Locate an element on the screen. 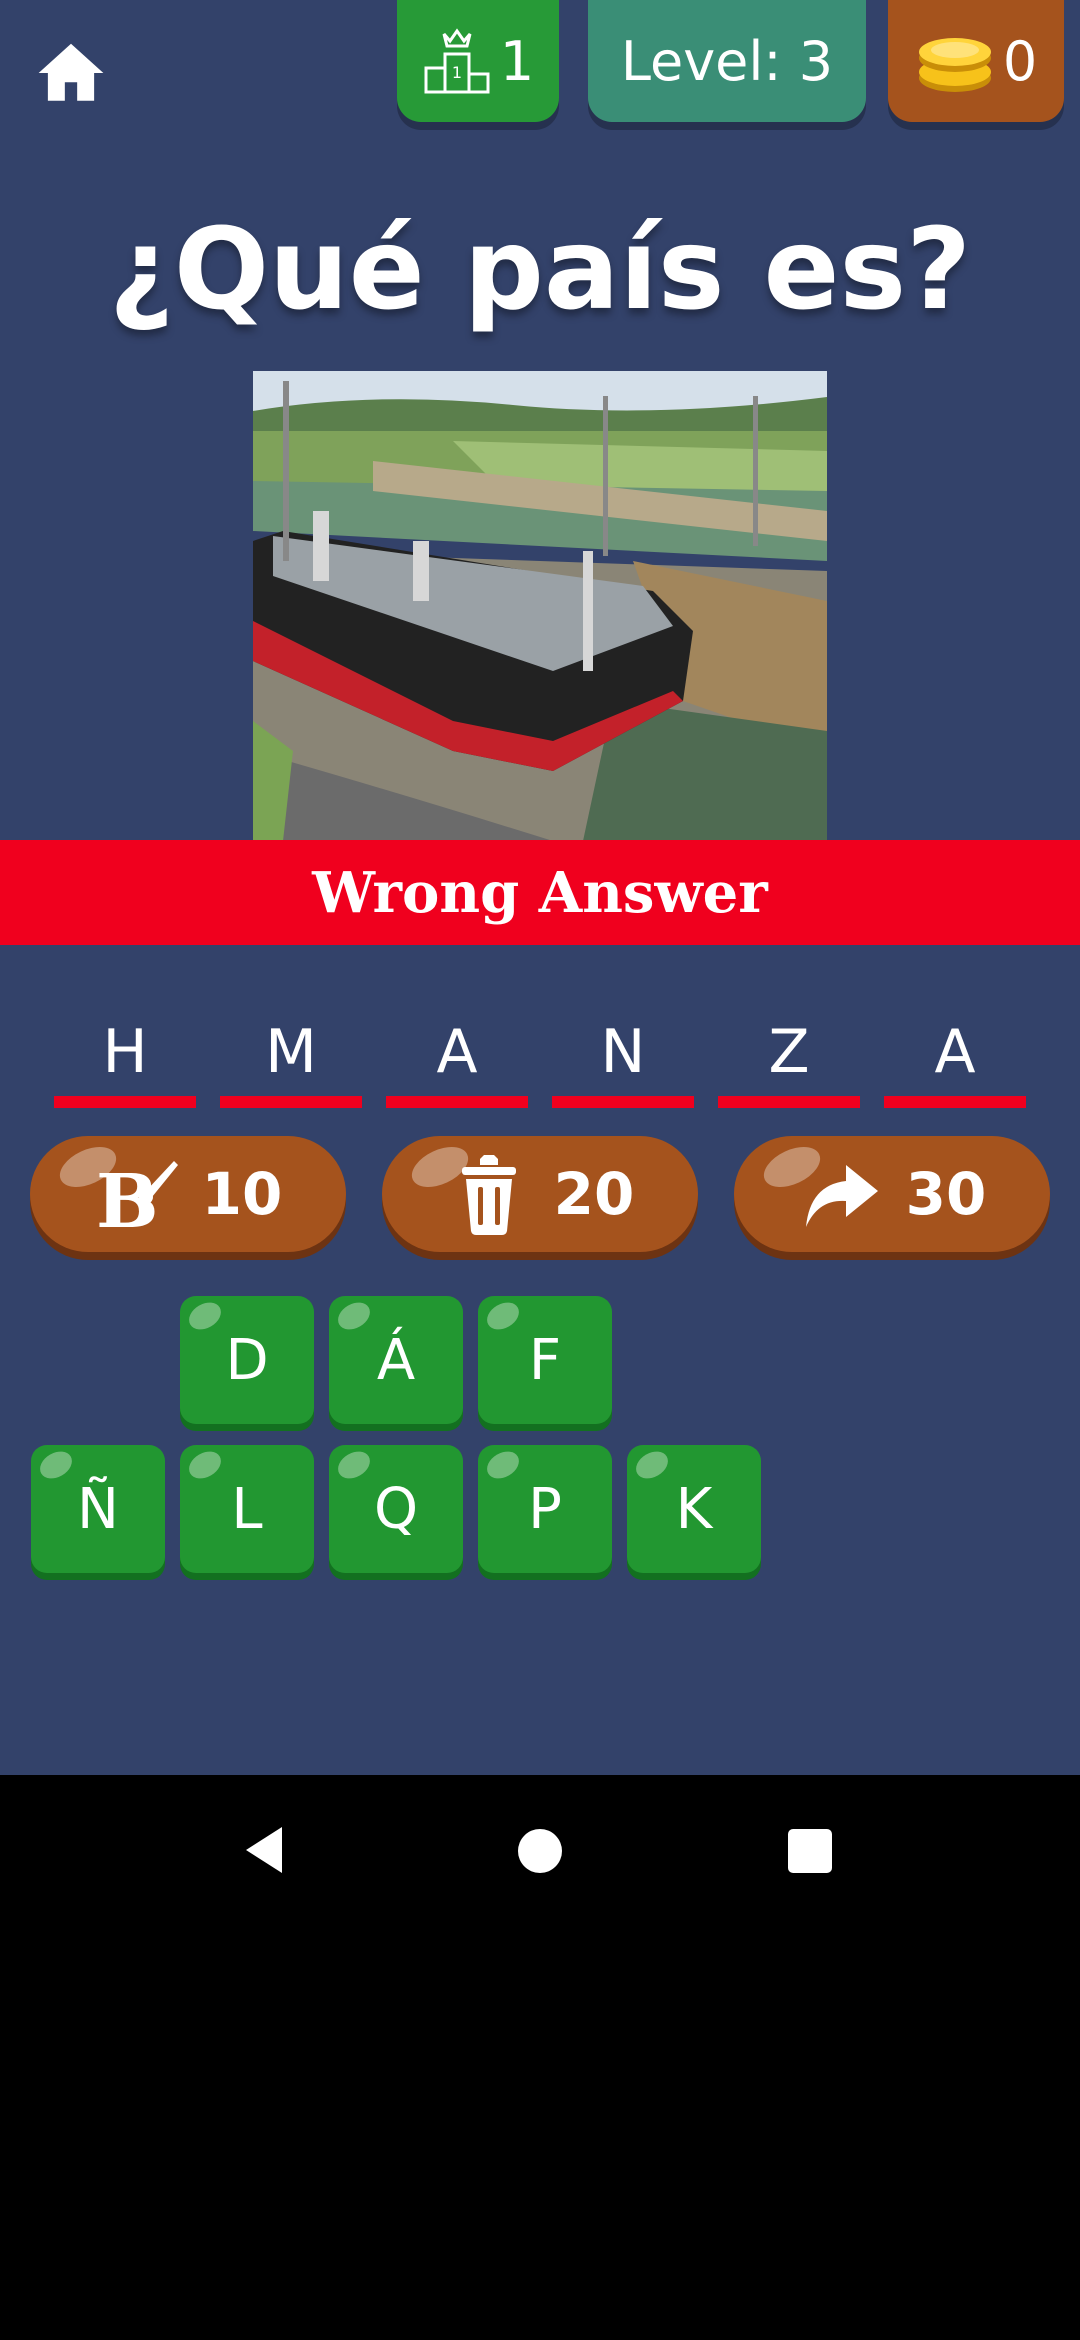 Image resolution: width=1080 pixels, height=2340 pixels. level-label: Level: 3 is located at coordinates (727, 61).